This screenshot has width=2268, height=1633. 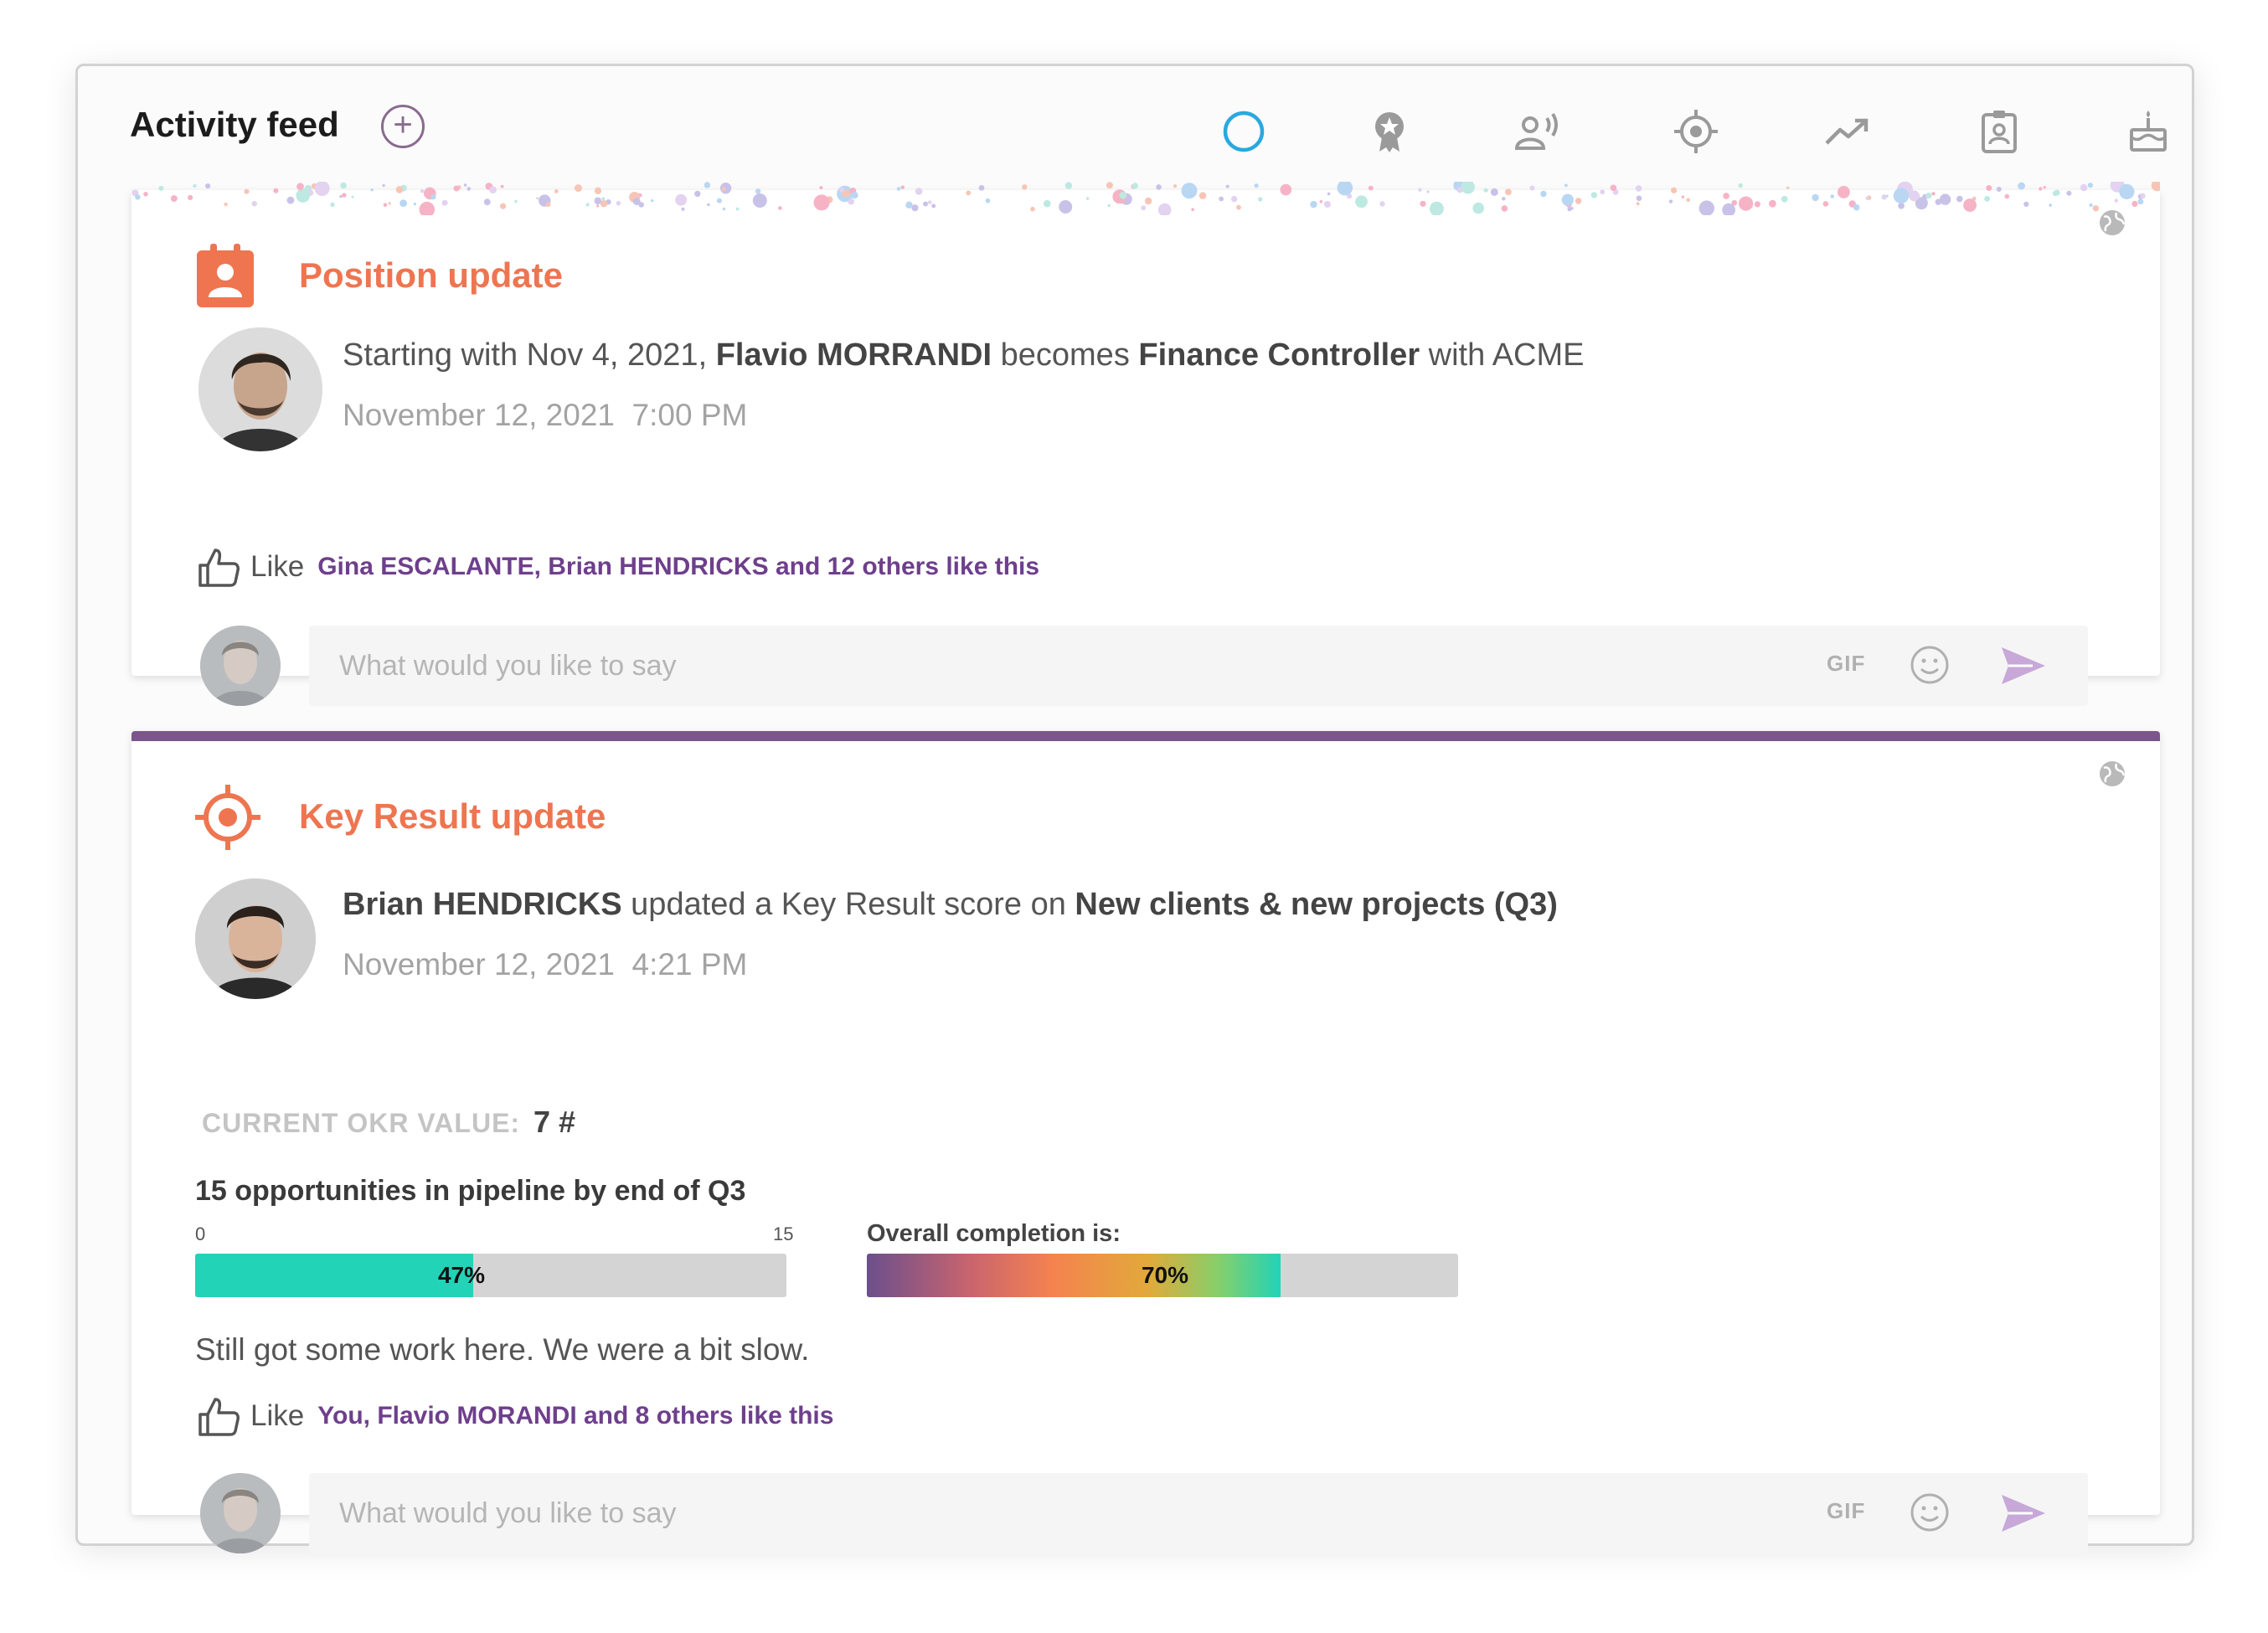 I want to click on circle-icon, so click(x=1244, y=131).